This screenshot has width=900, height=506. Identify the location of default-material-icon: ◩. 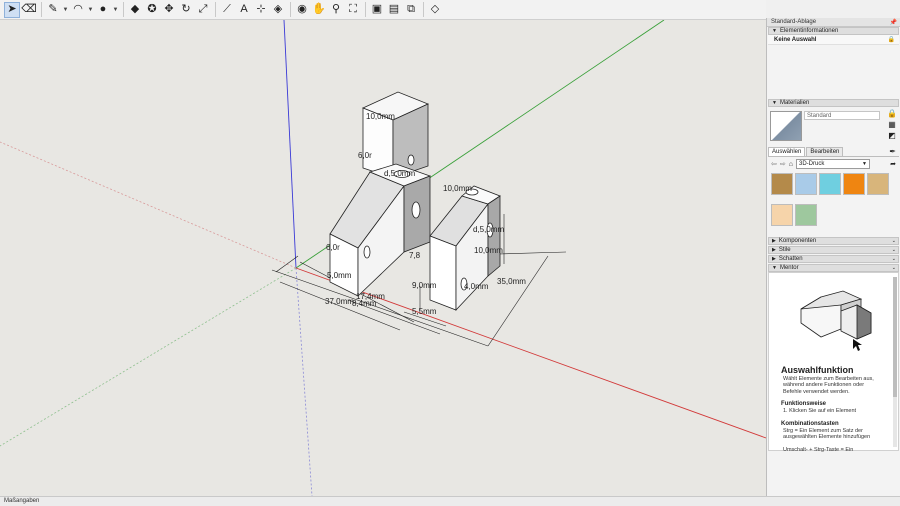
(892, 136).